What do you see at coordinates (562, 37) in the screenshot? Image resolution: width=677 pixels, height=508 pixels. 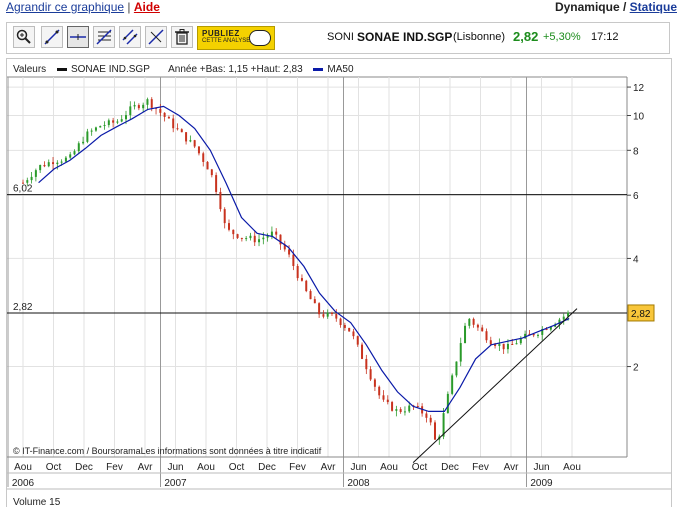 I see `quote-change: +5,30%` at bounding box center [562, 37].